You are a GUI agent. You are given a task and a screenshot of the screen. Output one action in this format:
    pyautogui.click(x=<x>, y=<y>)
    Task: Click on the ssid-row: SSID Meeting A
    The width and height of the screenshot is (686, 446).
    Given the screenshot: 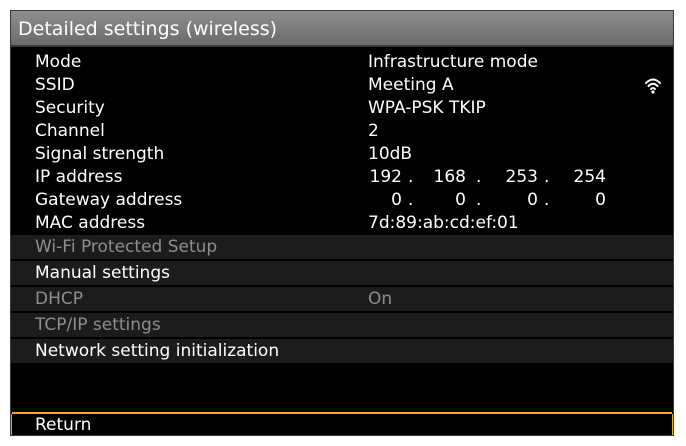 What is the action you would take?
    pyautogui.click(x=342, y=85)
    